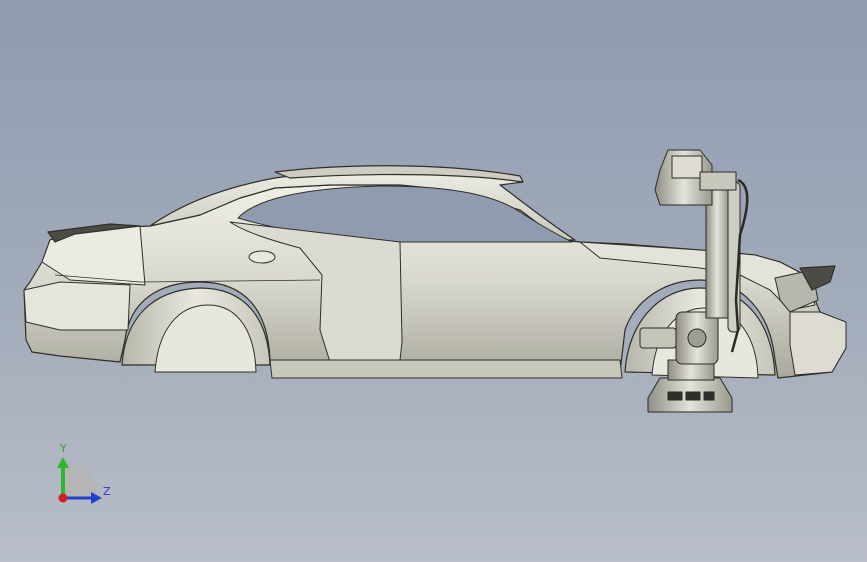 Image resolution: width=867 pixels, height=562 pixels. I want to click on robot-flange, so click(718, 181).